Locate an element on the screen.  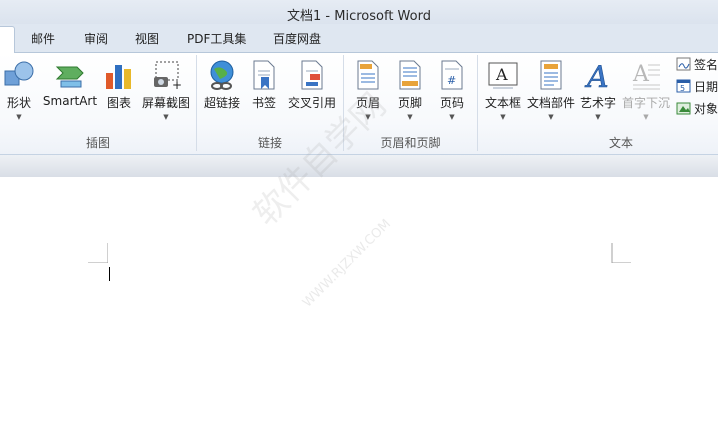
tab-mailings: 邮件 is located at coordinates (43, 38).